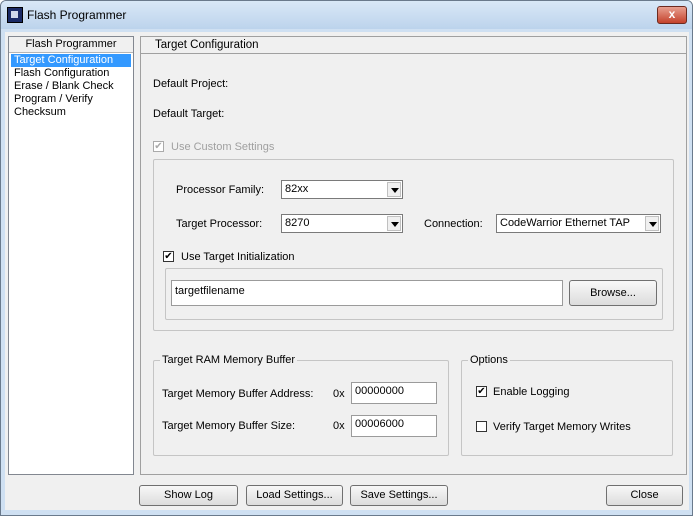  What do you see at coordinates (301, 408) in the screenshot?
I see `ram-memory-buffer-group` at bounding box center [301, 408].